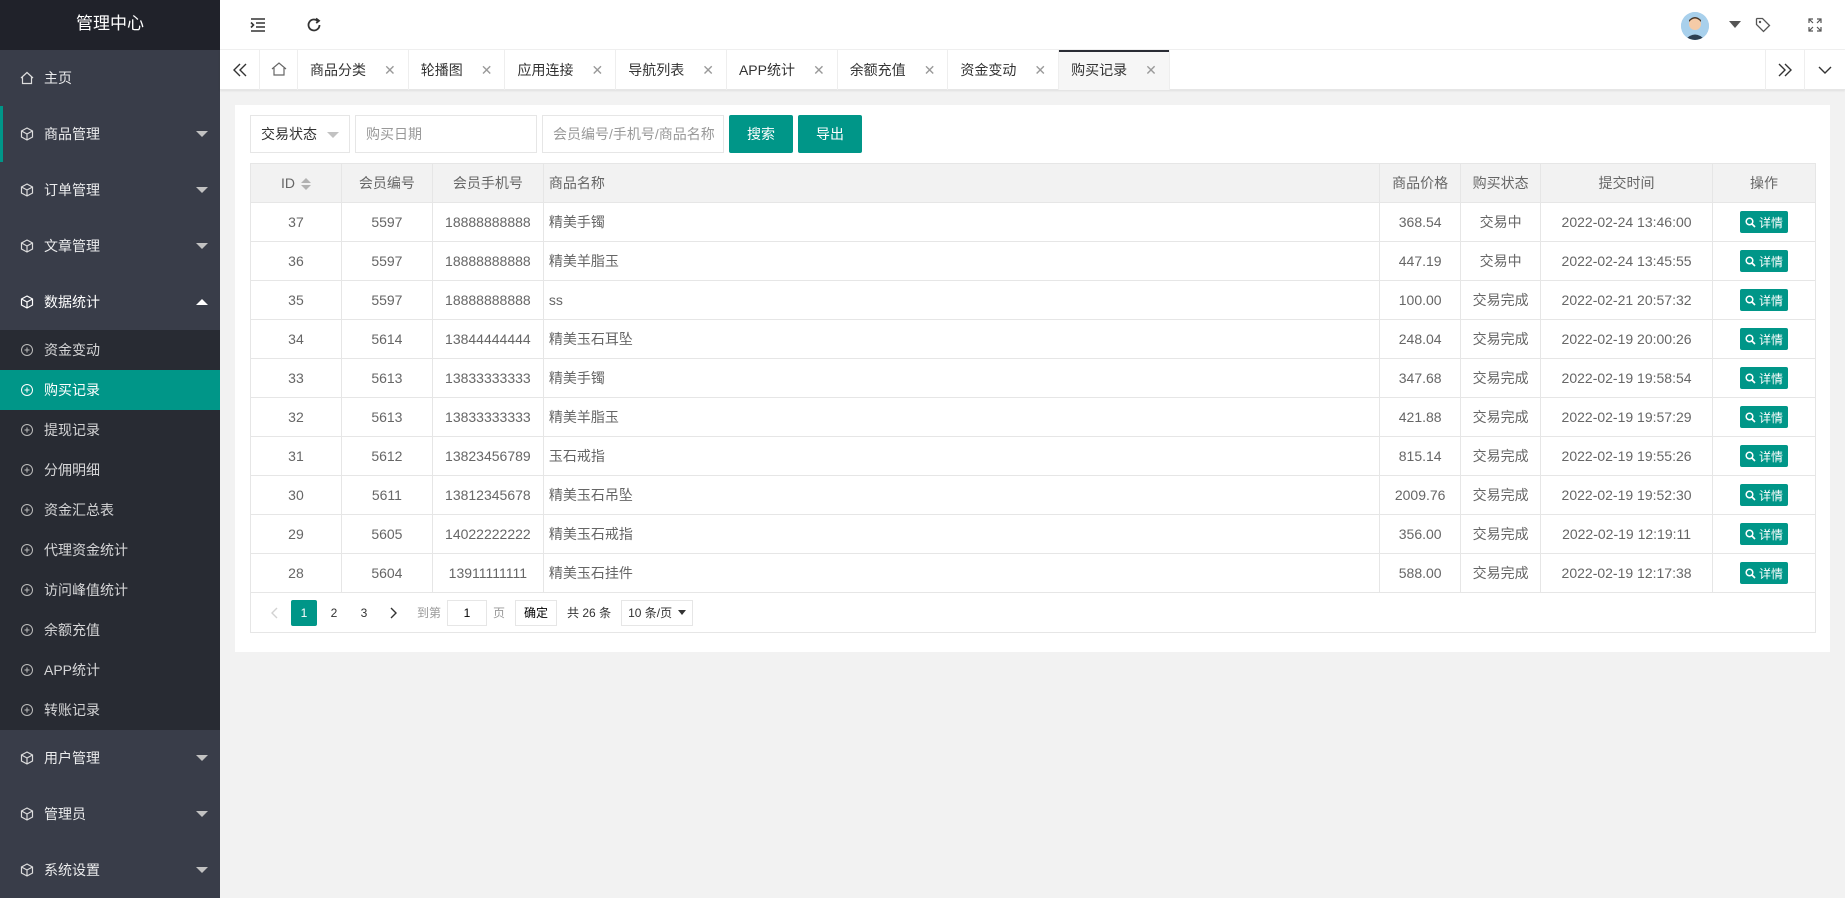 The width and height of the screenshot is (1845, 898). Describe the element at coordinates (305, 184) in the screenshot. I see `sort-icon` at that location.